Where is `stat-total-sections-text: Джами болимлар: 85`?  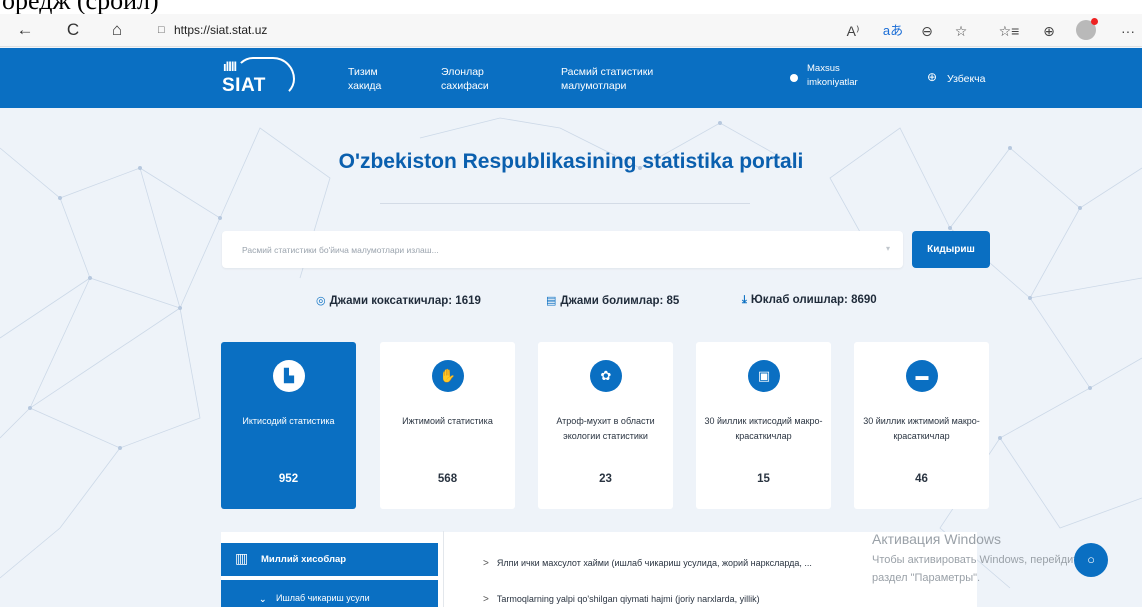 stat-total-sections-text: Джами болимлар: 85 is located at coordinates (620, 301).